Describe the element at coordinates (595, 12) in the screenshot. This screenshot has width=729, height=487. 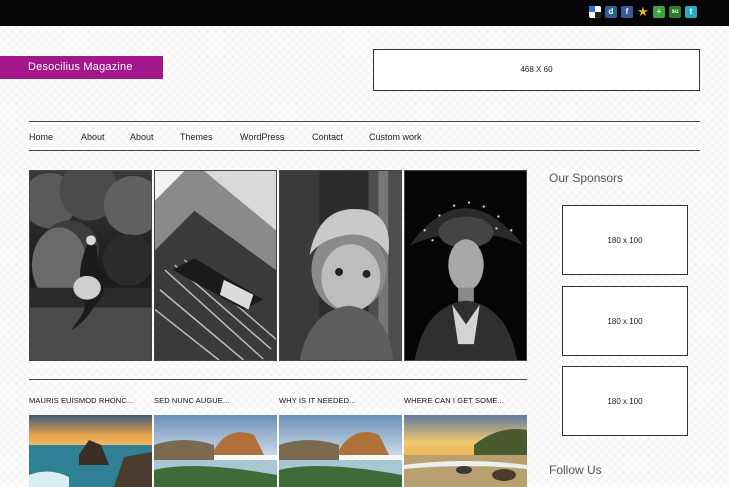
I see `delicious-icon` at that location.